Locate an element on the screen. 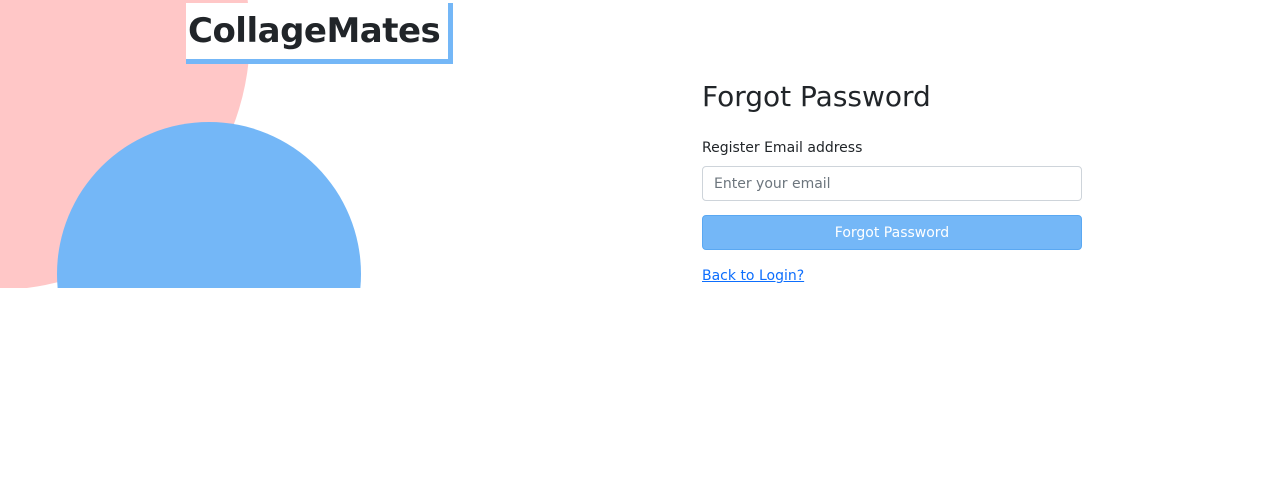  email-input is located at coordinates (892, 183).